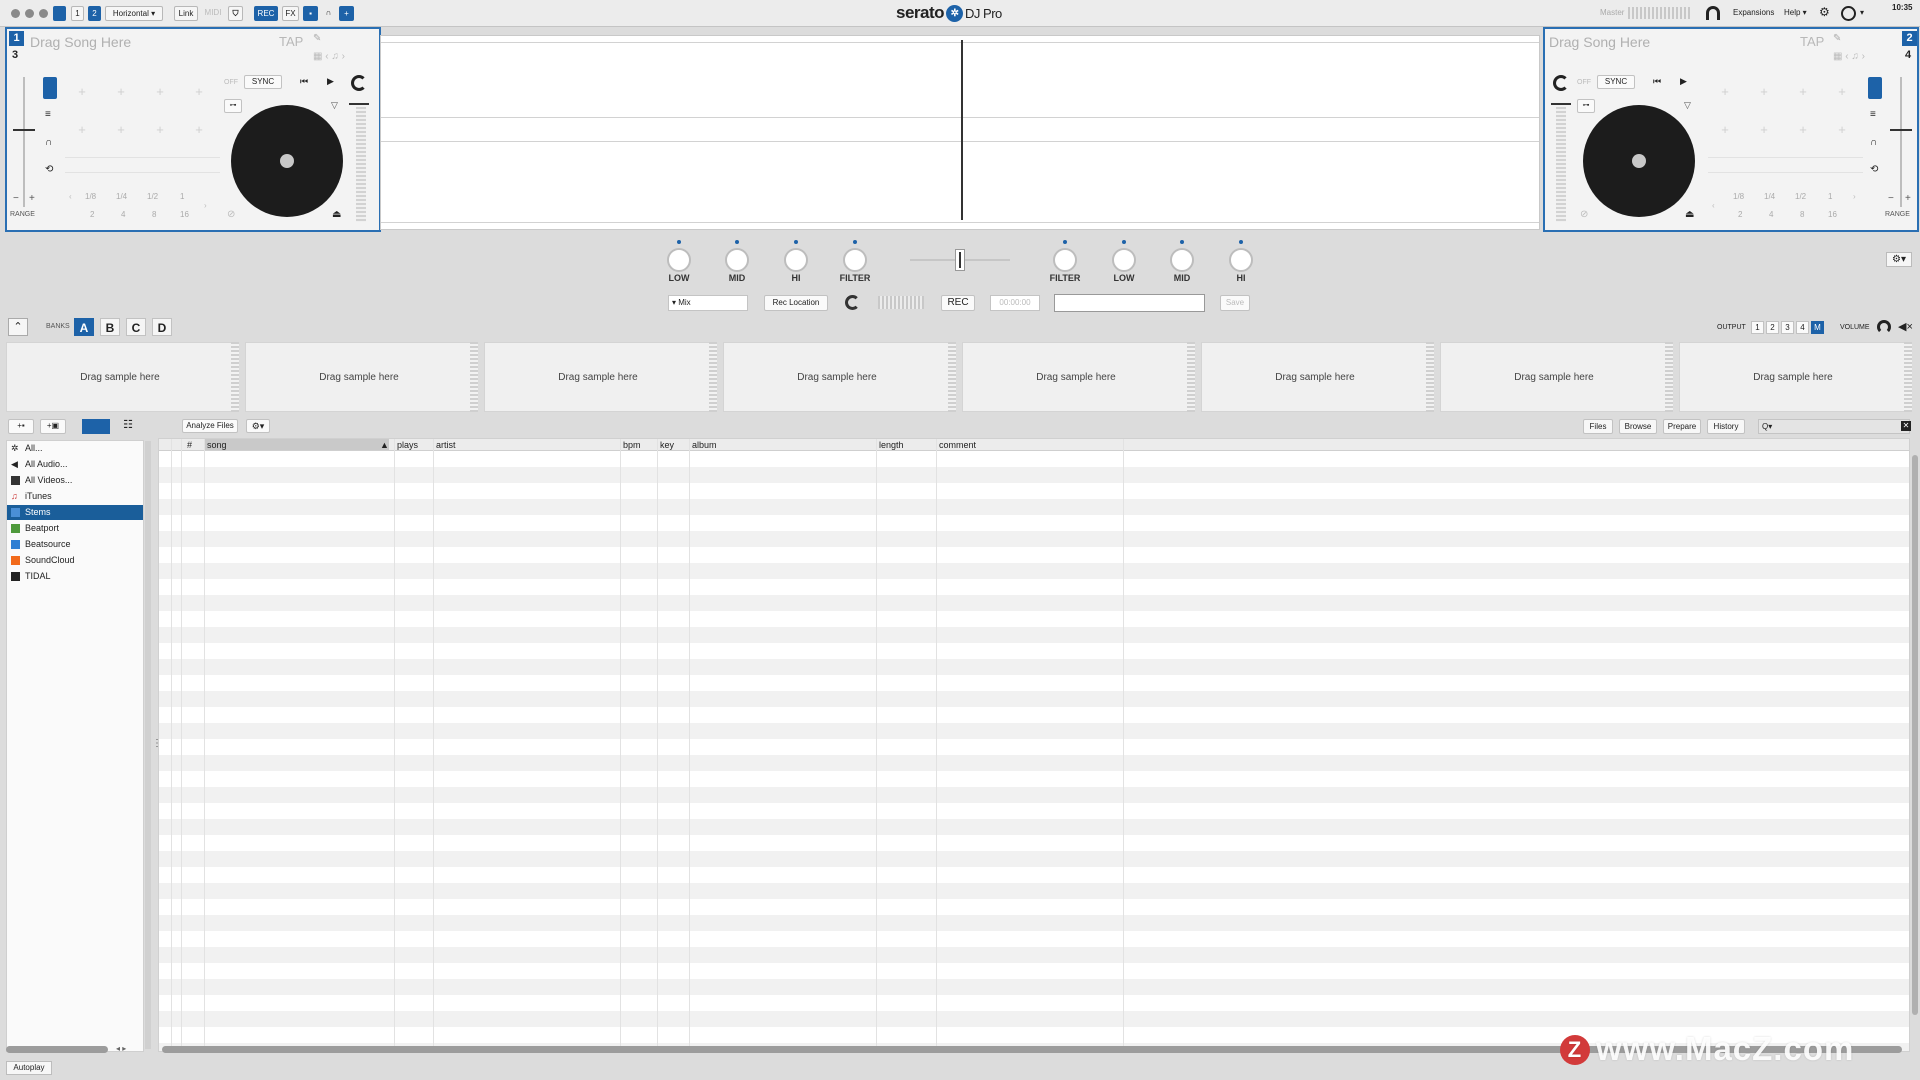  I want to click on scroll-arrows-icon: ◂ ▸, so click(121, 1048).